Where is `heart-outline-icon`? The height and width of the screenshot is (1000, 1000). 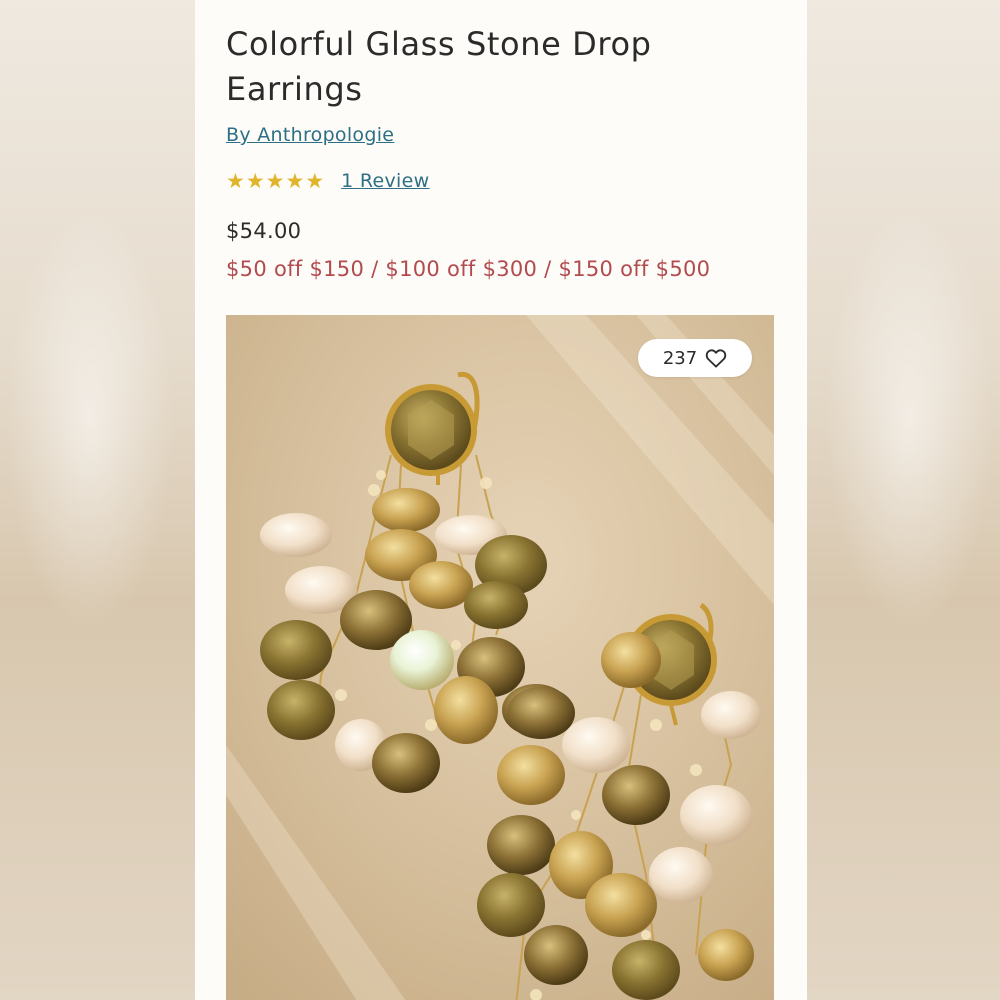 heart-outline-icon is located at coordinates (716, 358).